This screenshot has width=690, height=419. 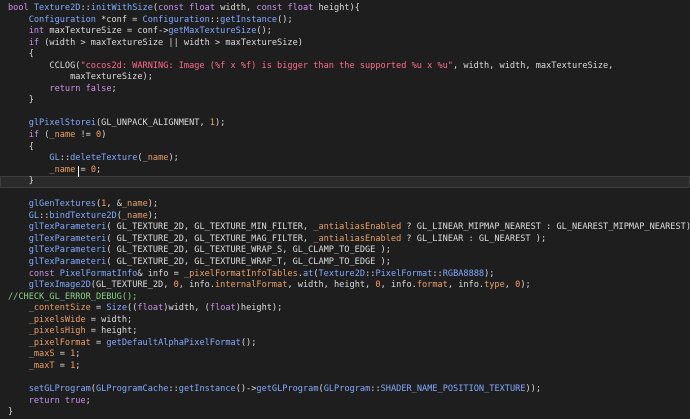 What do you see at coordinates (345, 298) in the screenshot?
I see `code-line: //CHECK_GL_ERROR_DEBUG();` at bounding box center [345, 298].